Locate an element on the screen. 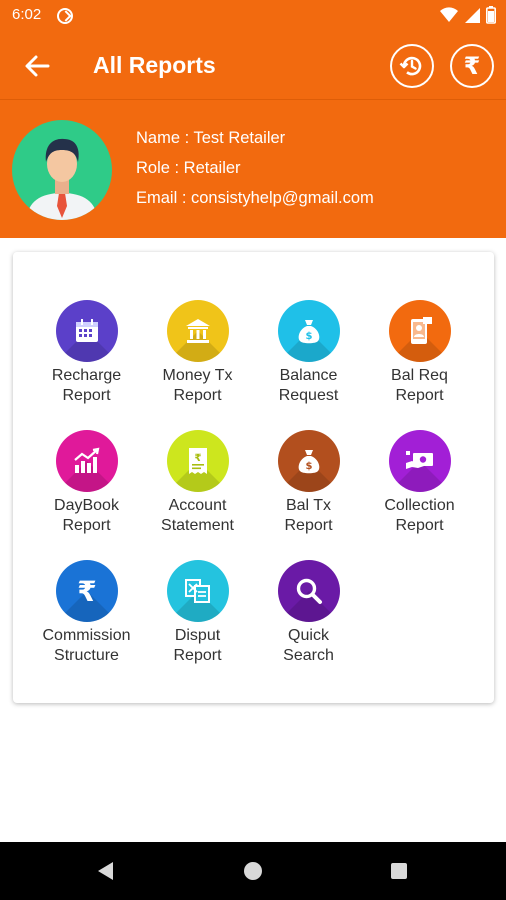 This screenshot has width=506, height=900. arrow-left-icon is located at coordinates (37, 66).